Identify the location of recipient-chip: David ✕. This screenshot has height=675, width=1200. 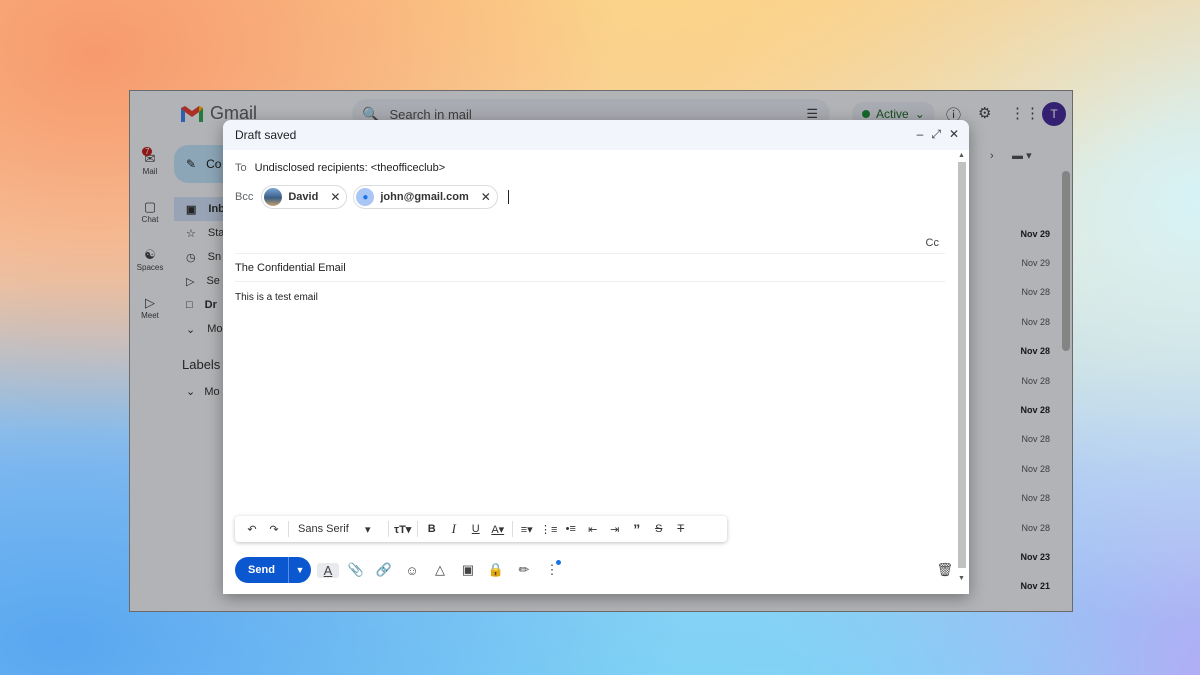
(304, 197).